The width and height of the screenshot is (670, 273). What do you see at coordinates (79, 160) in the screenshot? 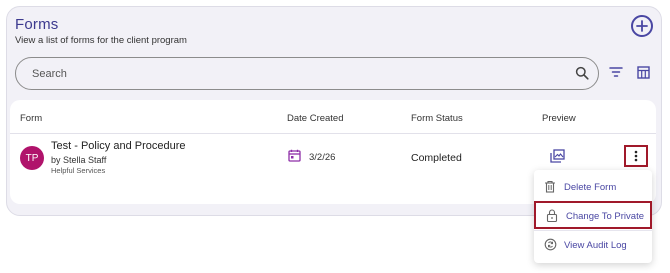
I see `form-author: by Stella Staff` at bounding box center [79, 160].